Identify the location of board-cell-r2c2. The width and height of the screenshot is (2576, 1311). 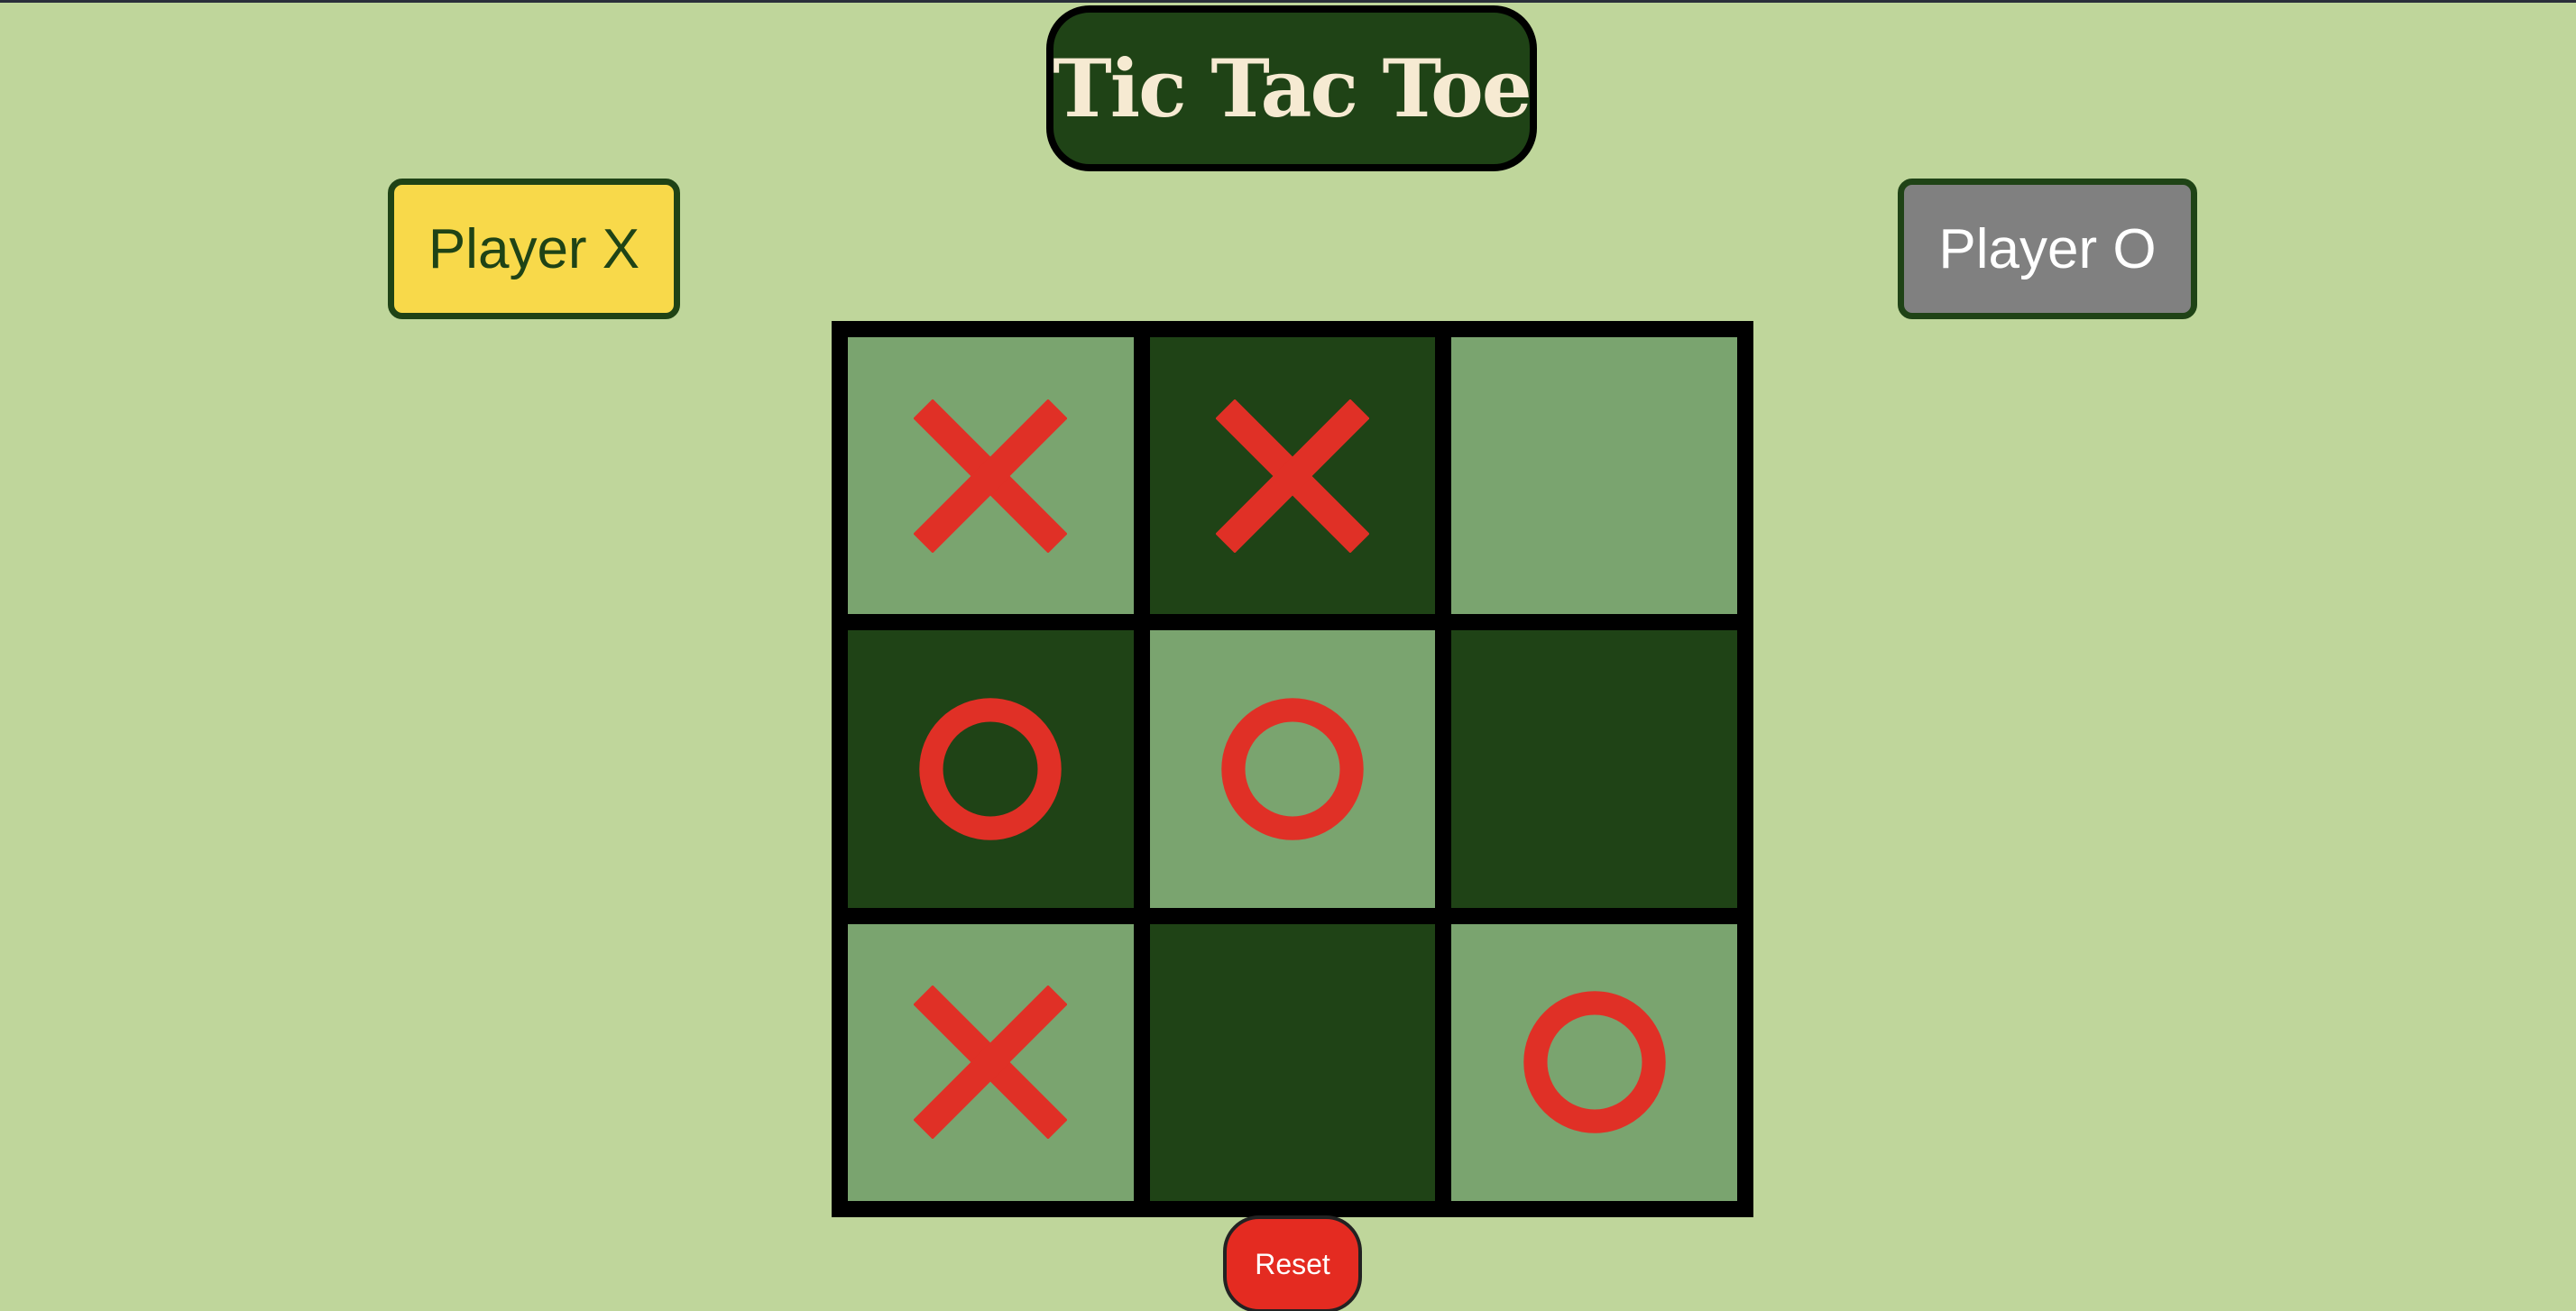
(1293, 769).